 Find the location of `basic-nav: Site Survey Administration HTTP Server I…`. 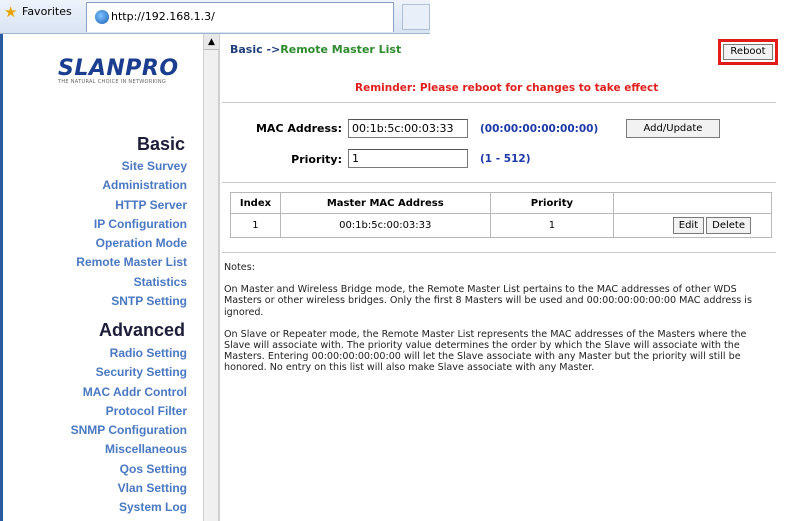

basic-nav: Site Survey Administration HTTP Server I… is located at coordinates (131, 234).